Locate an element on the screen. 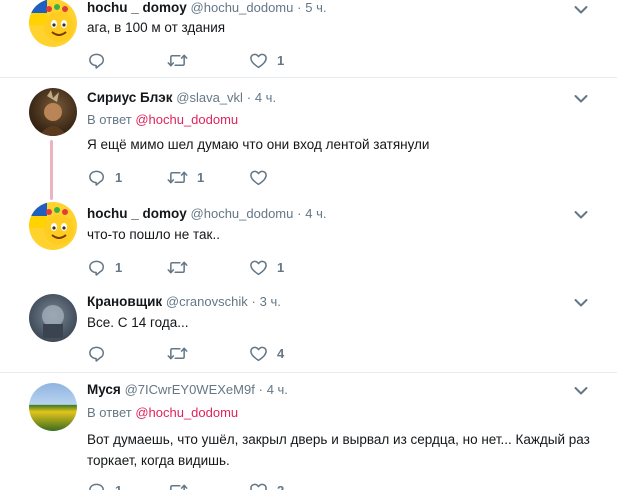  like-button: 4 is located at coordinates (266, 353).